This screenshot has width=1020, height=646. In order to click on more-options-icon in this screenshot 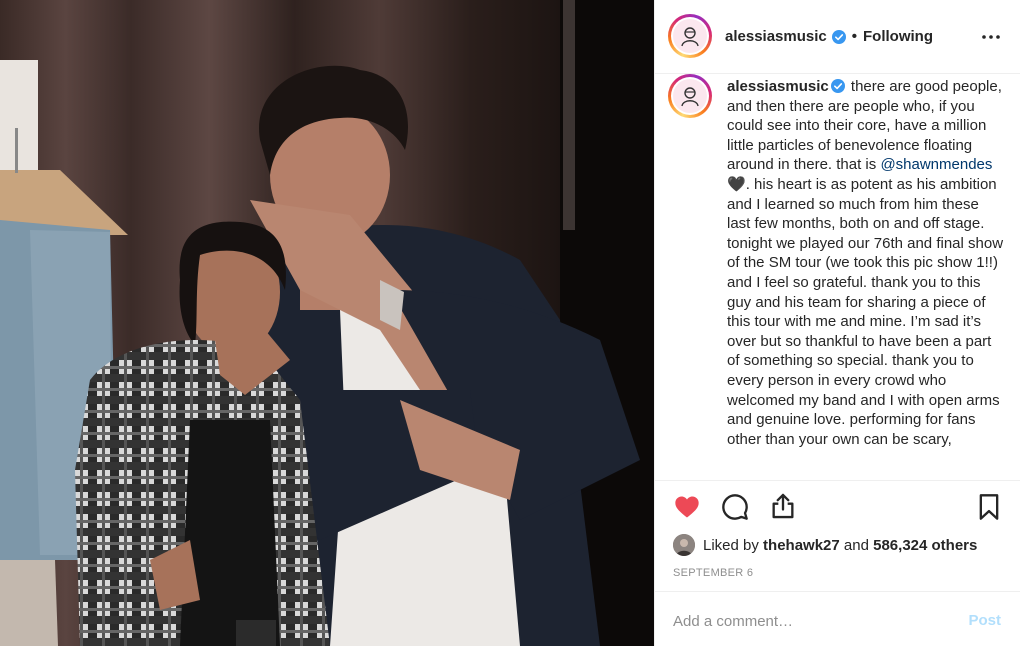, I will do `click(991, 37)`.